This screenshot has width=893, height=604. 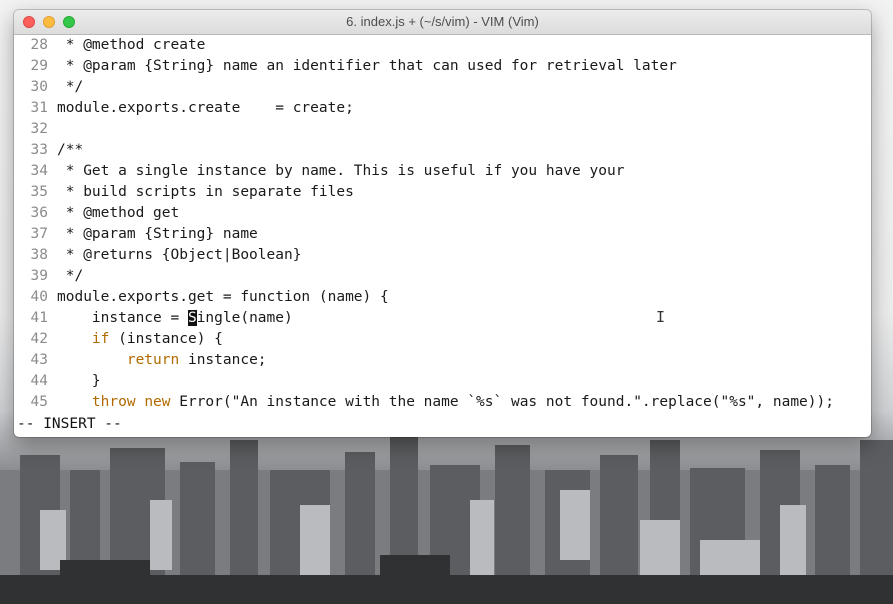 What do you see at coordinates (39, 234) in the screenshot?
I see `line-number: 37` at bounding box center [39, 234].